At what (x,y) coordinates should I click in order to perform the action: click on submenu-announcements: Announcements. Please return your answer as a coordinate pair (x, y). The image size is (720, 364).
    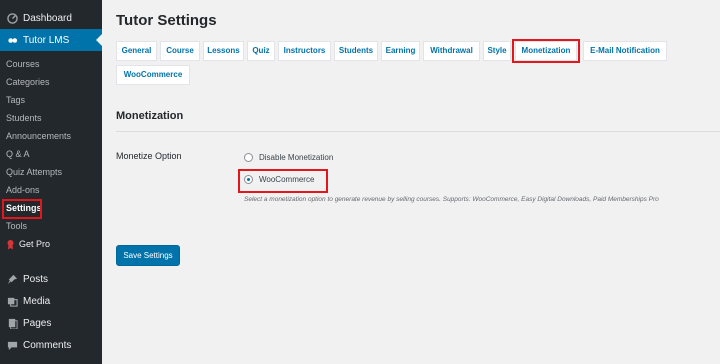
    Looking at the image, I should click on (51, 136).